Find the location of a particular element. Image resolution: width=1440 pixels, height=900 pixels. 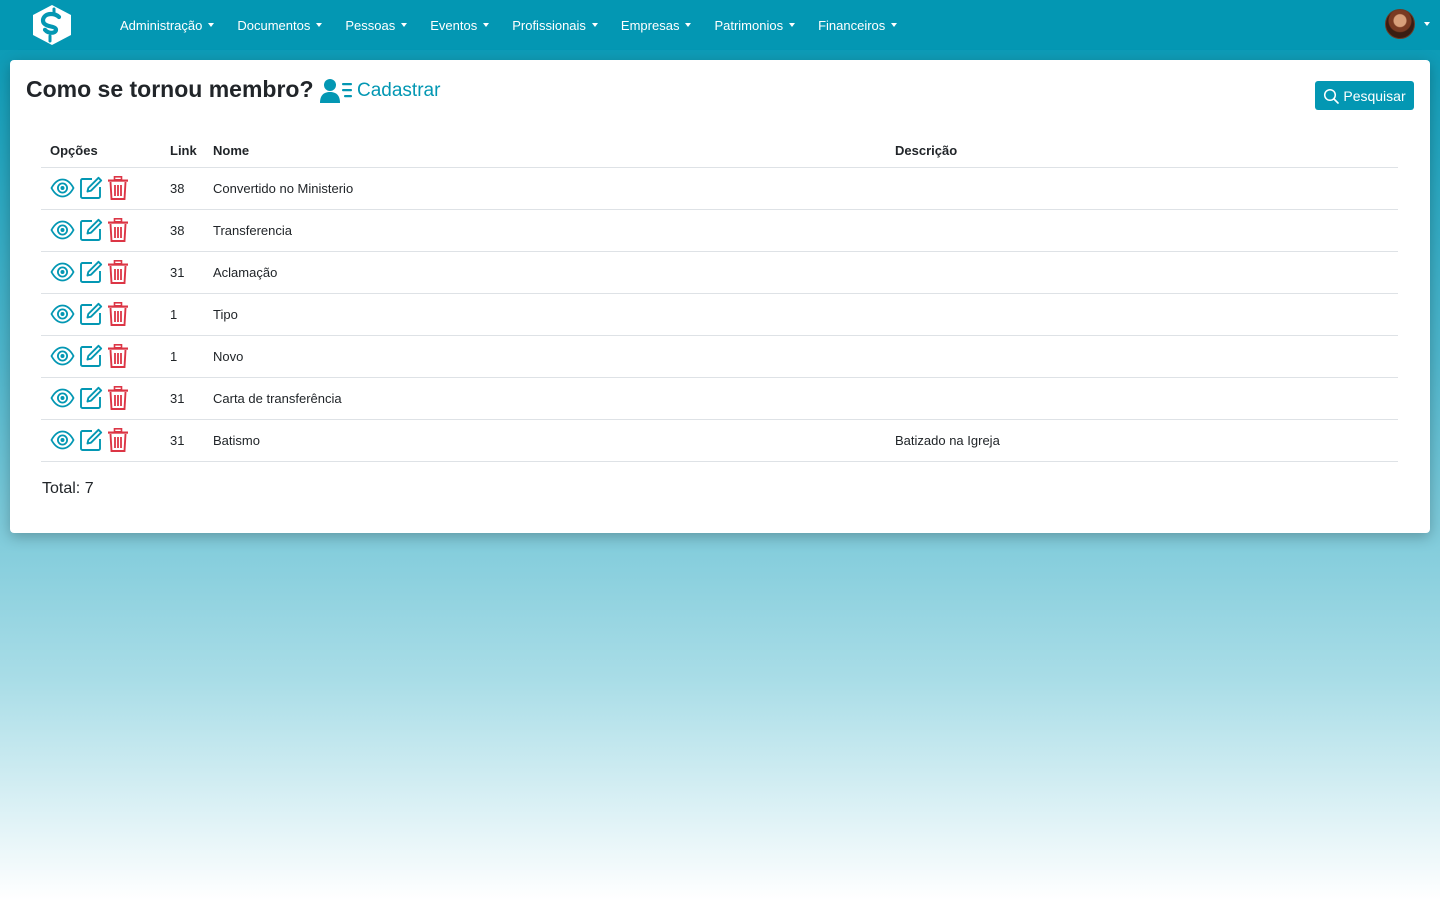

menu-label: Administração is located at coordinates (161, 25).